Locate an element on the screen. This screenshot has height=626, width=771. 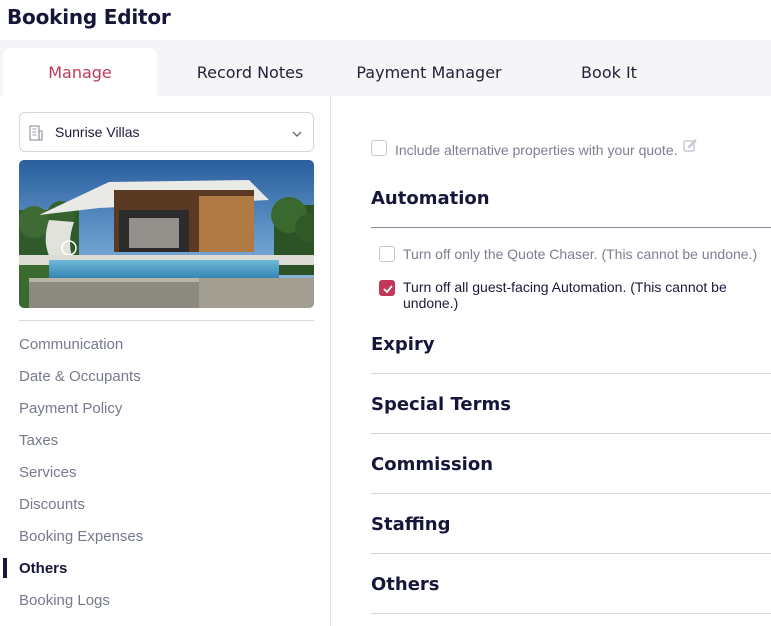
section-automation: Automation is located at coordinates (430, 198).